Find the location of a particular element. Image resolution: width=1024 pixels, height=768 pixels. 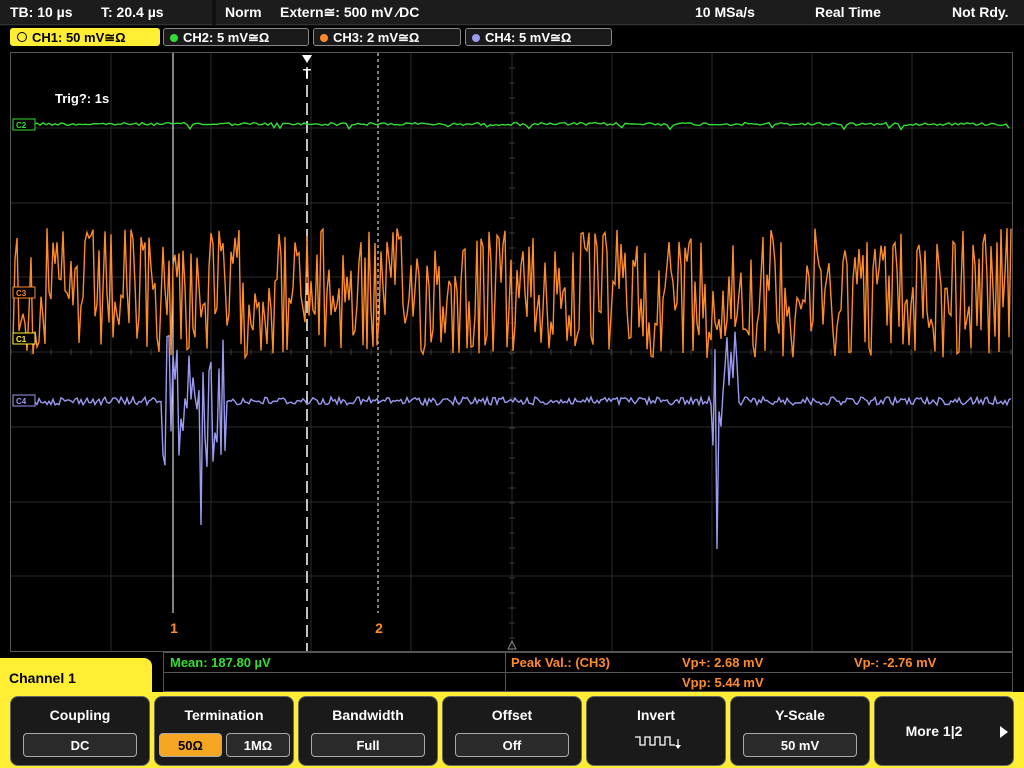

trigger-status-text: Trig?: 1s is located at coordinates (82, 98).